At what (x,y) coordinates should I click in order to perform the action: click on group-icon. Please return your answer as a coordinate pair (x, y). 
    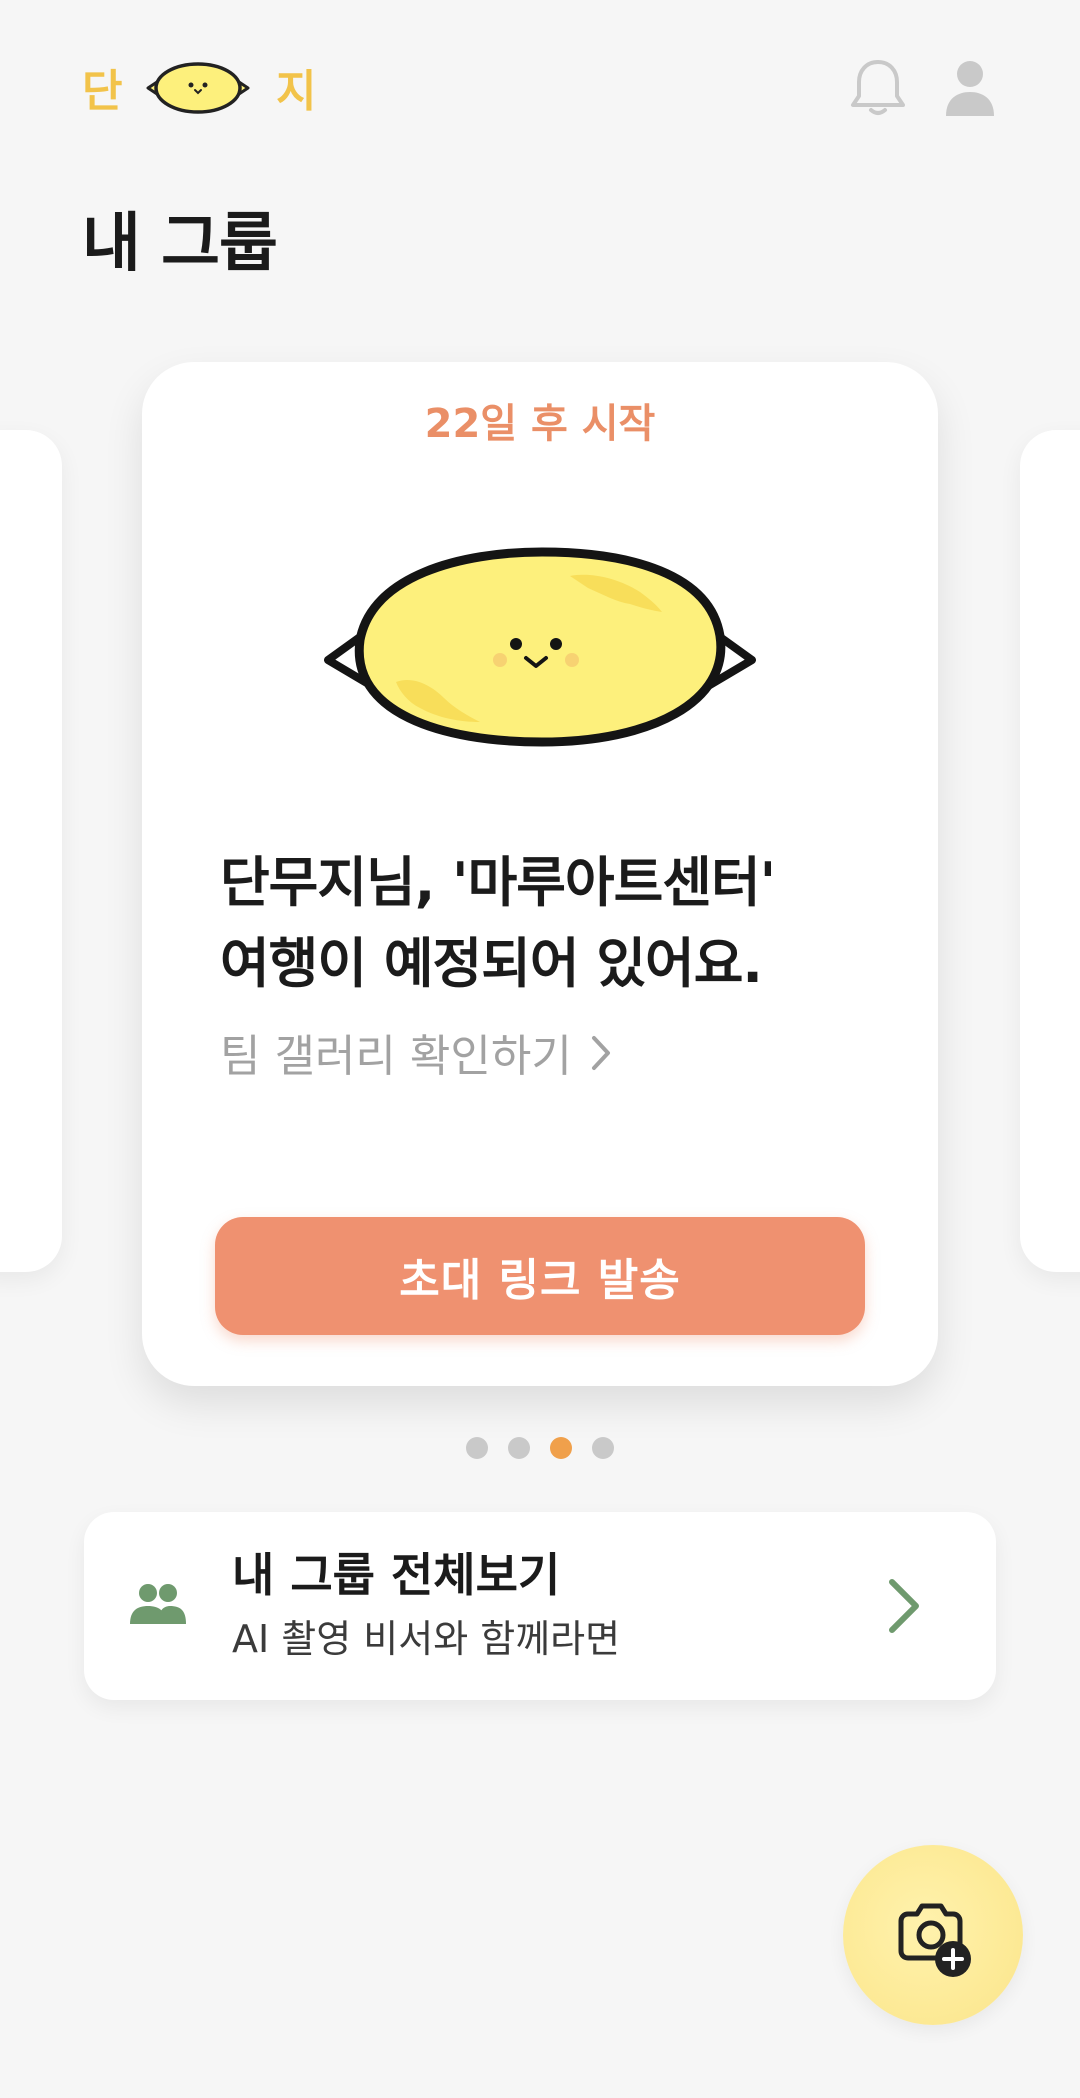
    Looking at the image, I should click on (157, 1606).